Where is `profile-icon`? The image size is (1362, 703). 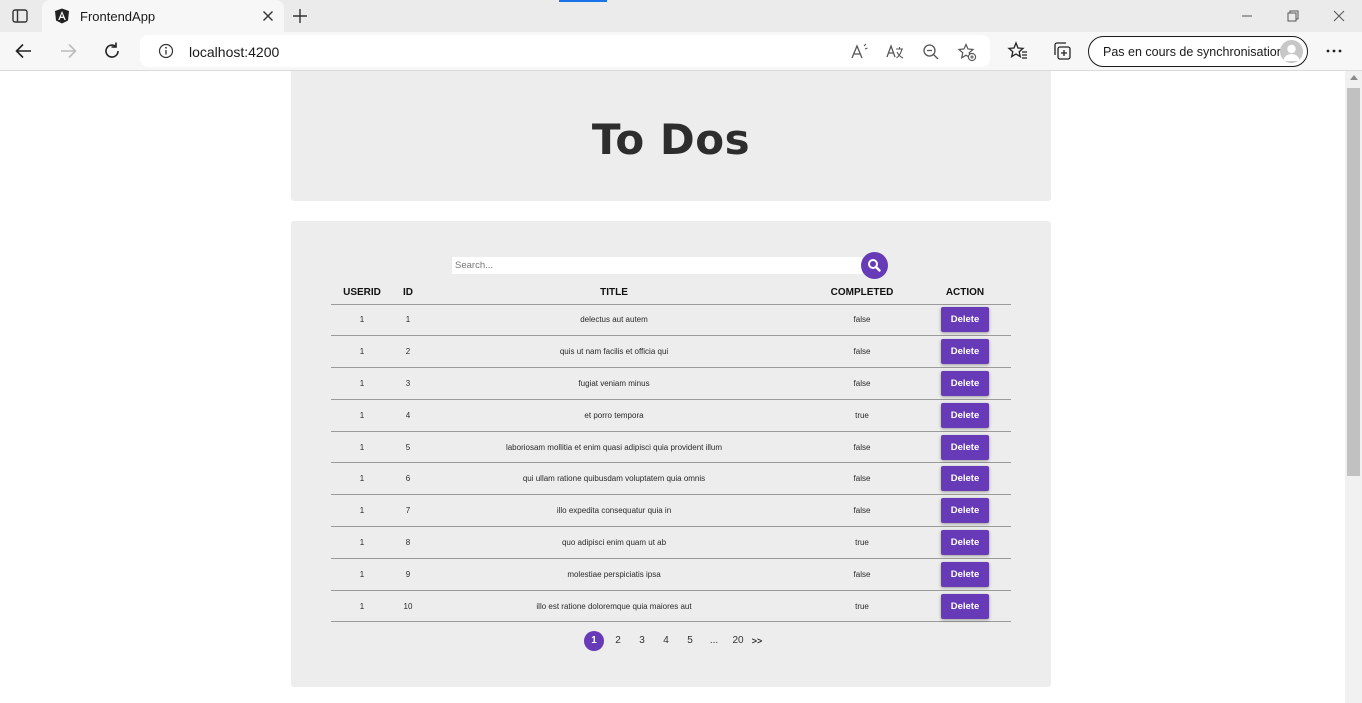
profile-icon is located at coordinates (1291, 52).